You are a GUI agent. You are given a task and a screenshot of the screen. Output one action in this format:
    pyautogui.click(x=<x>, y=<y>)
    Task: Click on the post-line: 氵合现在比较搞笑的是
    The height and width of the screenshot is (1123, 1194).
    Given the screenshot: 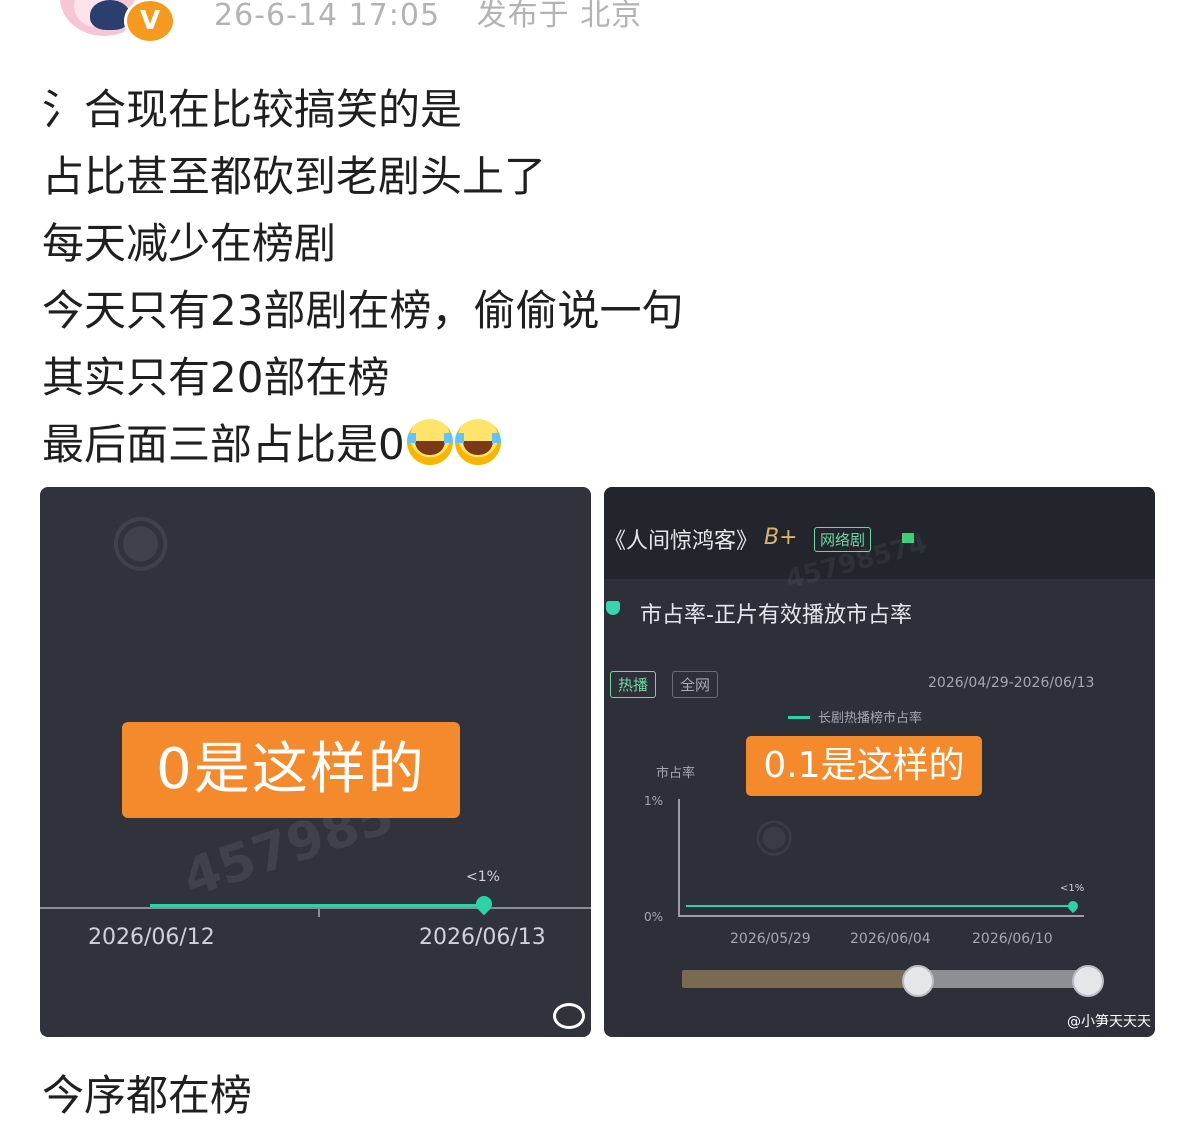 What is the action you would take?
    pyautogui.click(x=252, y=109)
    